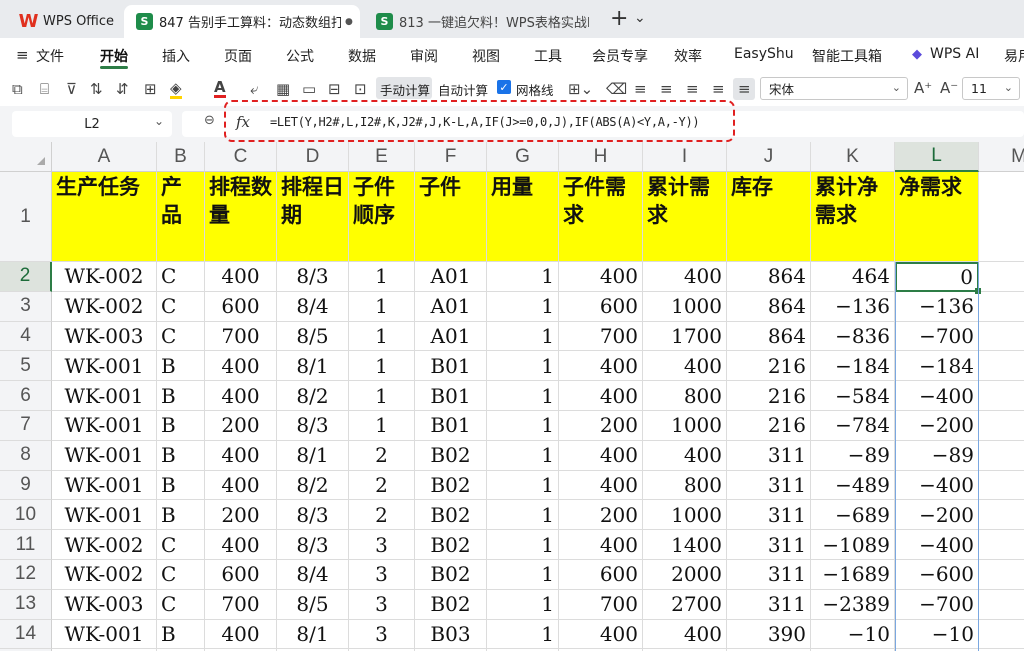 The image size is (1024, 651). What do you see at coordinates (26, 157) in the screenshot?
I see `select-all-corner` at bounding box center [26, 157].